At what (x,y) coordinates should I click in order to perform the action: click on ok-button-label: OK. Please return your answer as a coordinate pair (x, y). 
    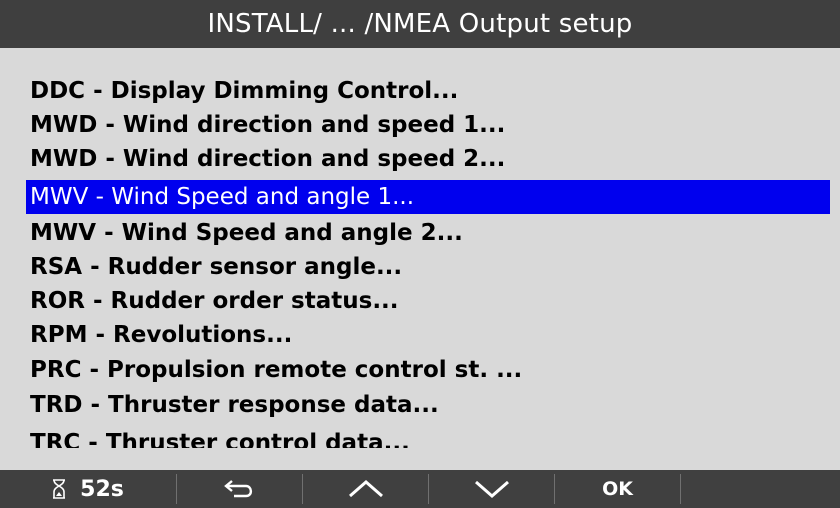
    Looking at the image, I should click on (617, 489).